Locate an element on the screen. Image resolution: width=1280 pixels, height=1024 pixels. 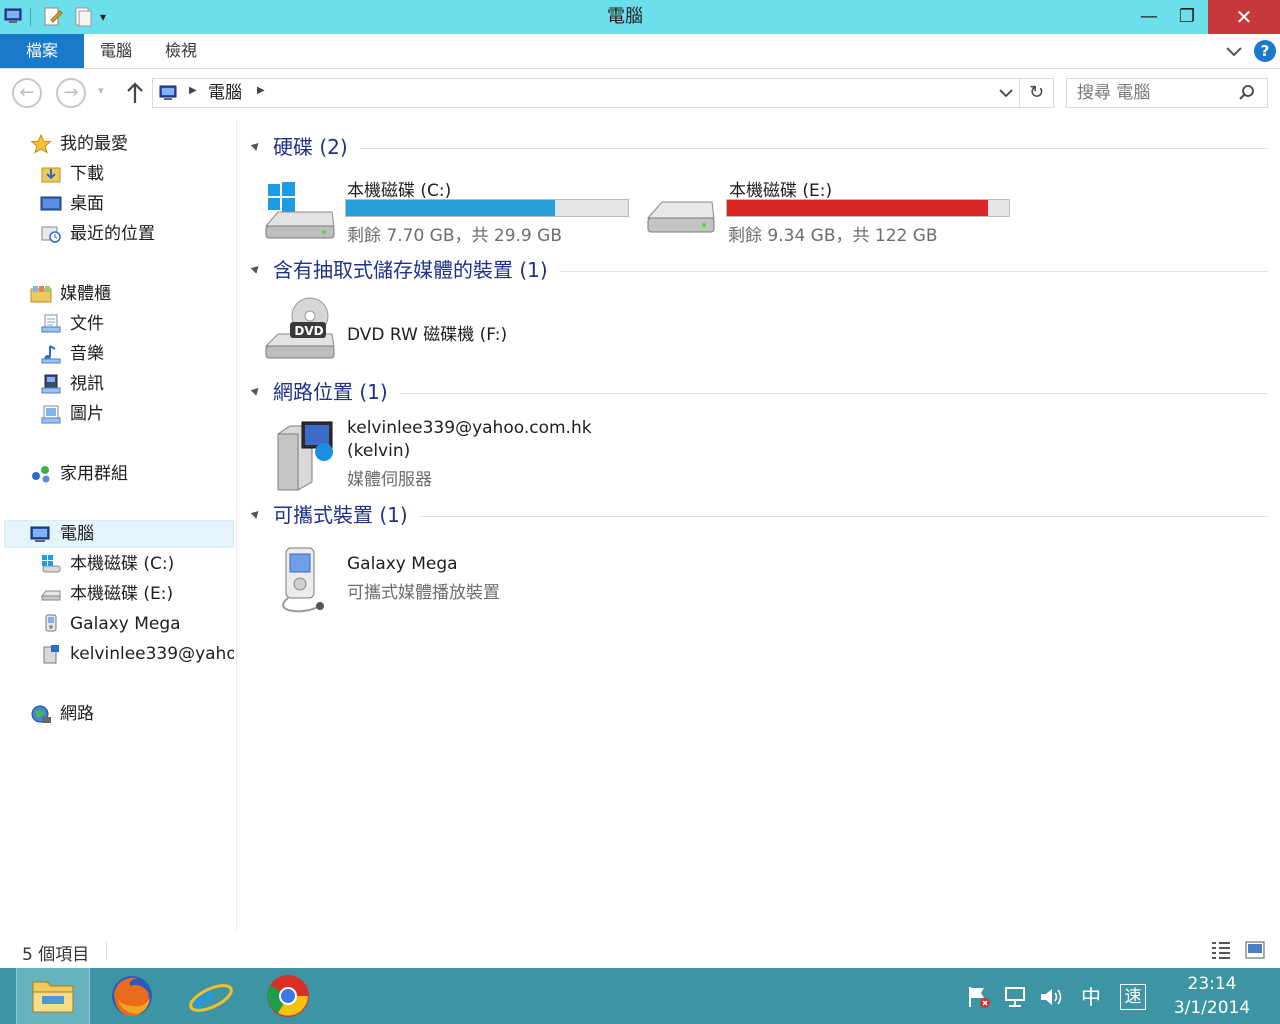
nav-videos: 視訊 is located at coordinates (135, 384).